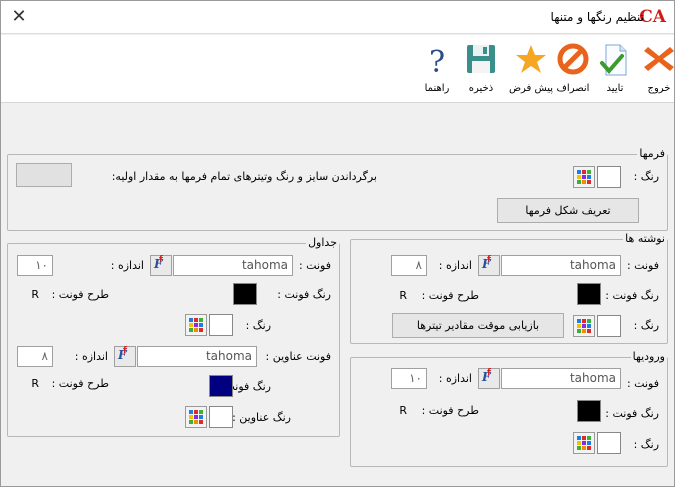 The width and height of the screenshot is (675, 487). I want to click on texts-group-title: نوشته ها, so click(645, 238).